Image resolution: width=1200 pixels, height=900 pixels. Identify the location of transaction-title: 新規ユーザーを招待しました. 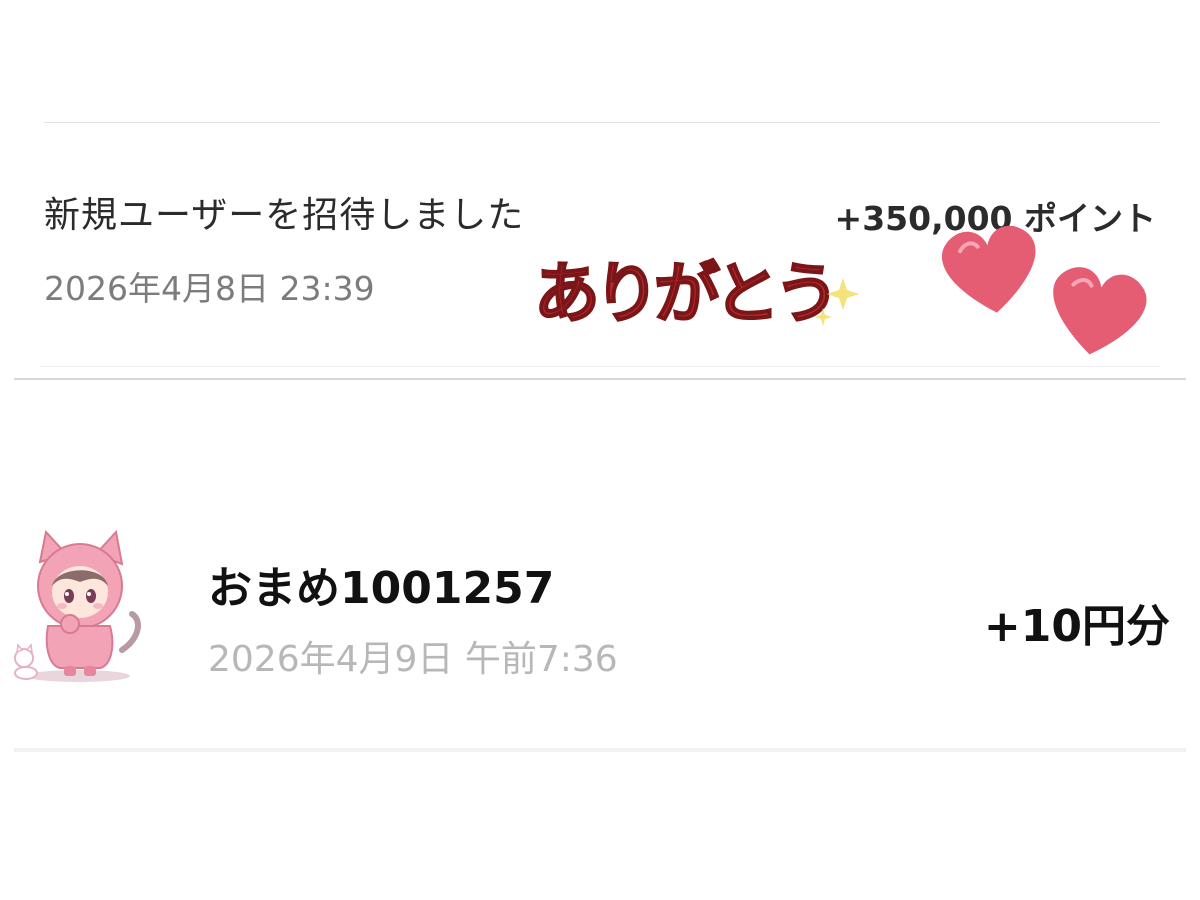
(284, 215).